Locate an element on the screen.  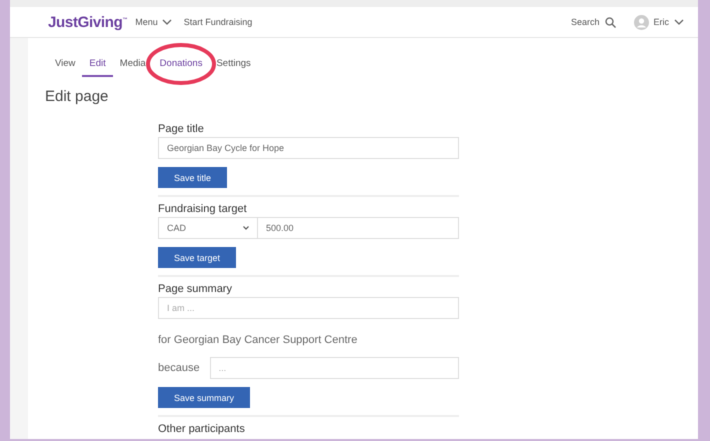
search-icon is located at coordinates (610, 22).